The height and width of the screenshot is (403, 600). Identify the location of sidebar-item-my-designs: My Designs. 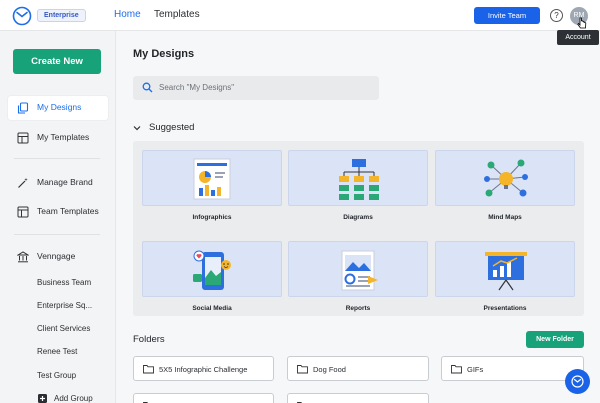
(58, 108).